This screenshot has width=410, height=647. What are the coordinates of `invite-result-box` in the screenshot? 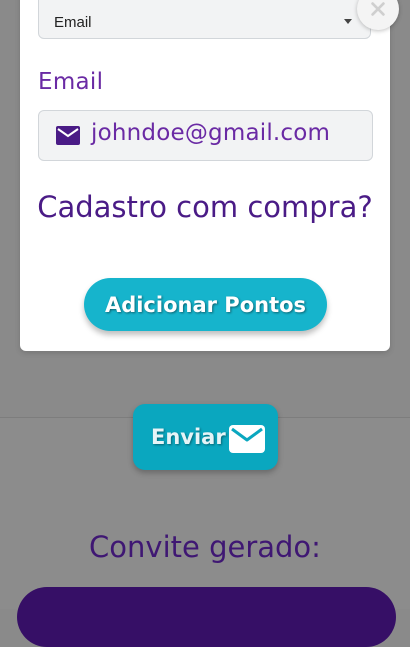 It's located at (206, 617).